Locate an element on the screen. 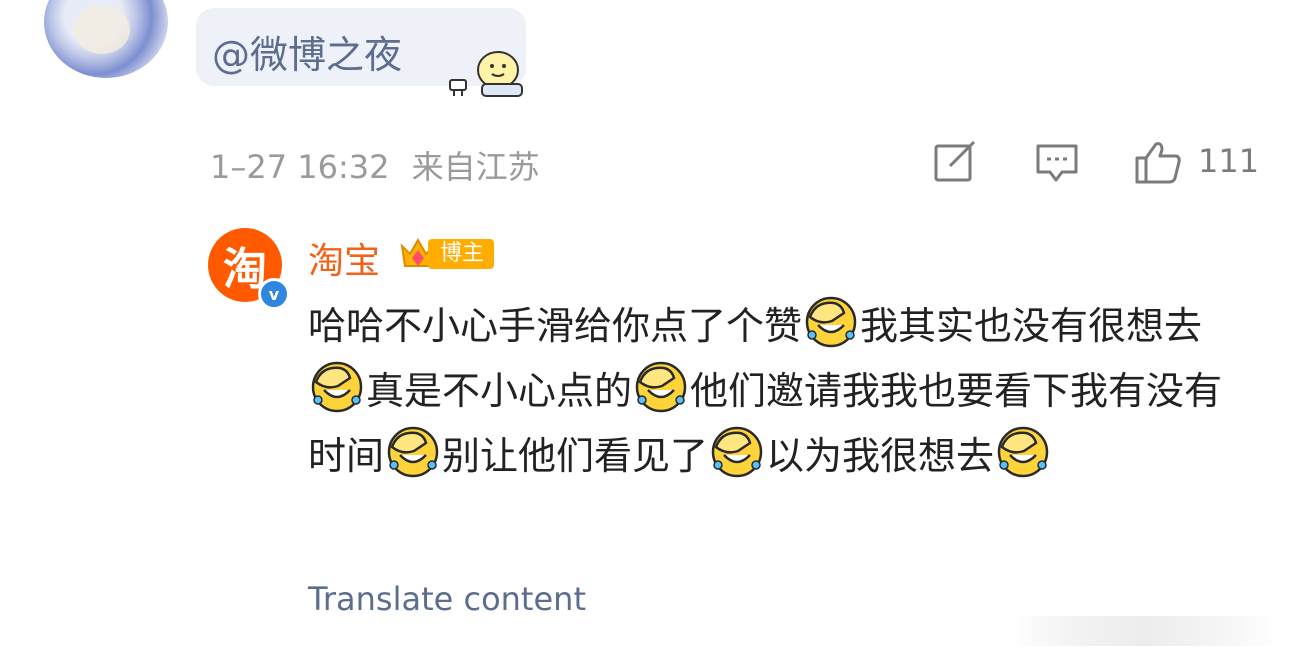  reply-text-segment: 以为我很想去 is located at coordinates (880, 456).